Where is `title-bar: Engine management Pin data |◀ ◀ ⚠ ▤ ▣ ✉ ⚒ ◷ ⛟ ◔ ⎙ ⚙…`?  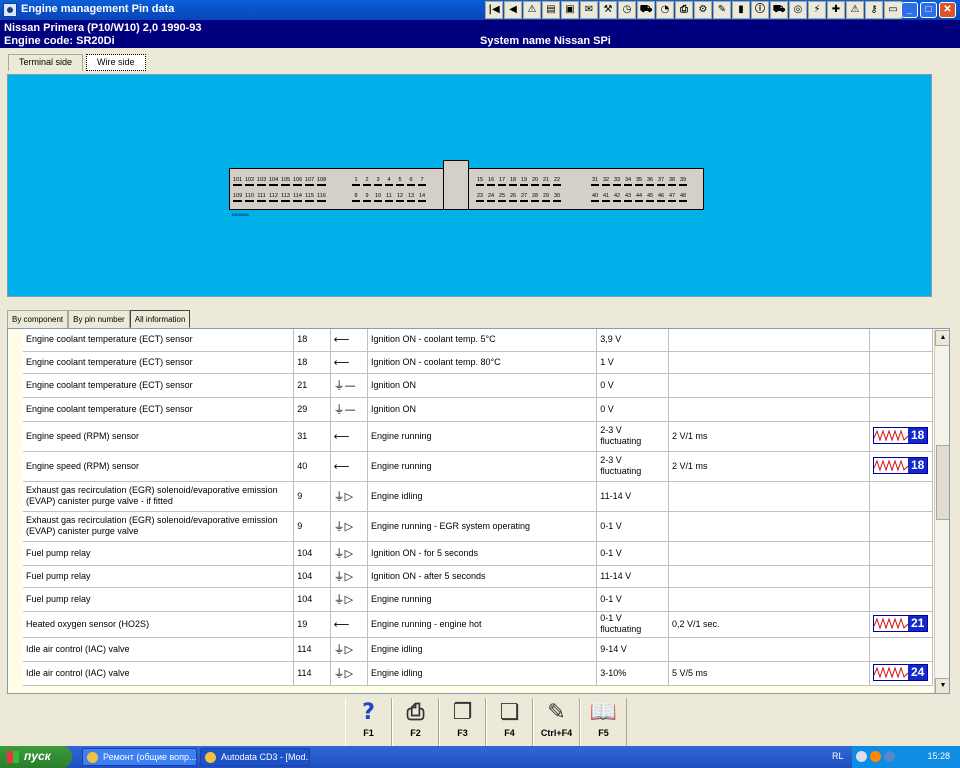
title-bar: Engine management Pin data |◀ ◀ ⚠ ▤ ▣ ✉ ⚒ ◷ ⛟ ◔ ⎙ ⚙… is located at coordinates (480, 10).